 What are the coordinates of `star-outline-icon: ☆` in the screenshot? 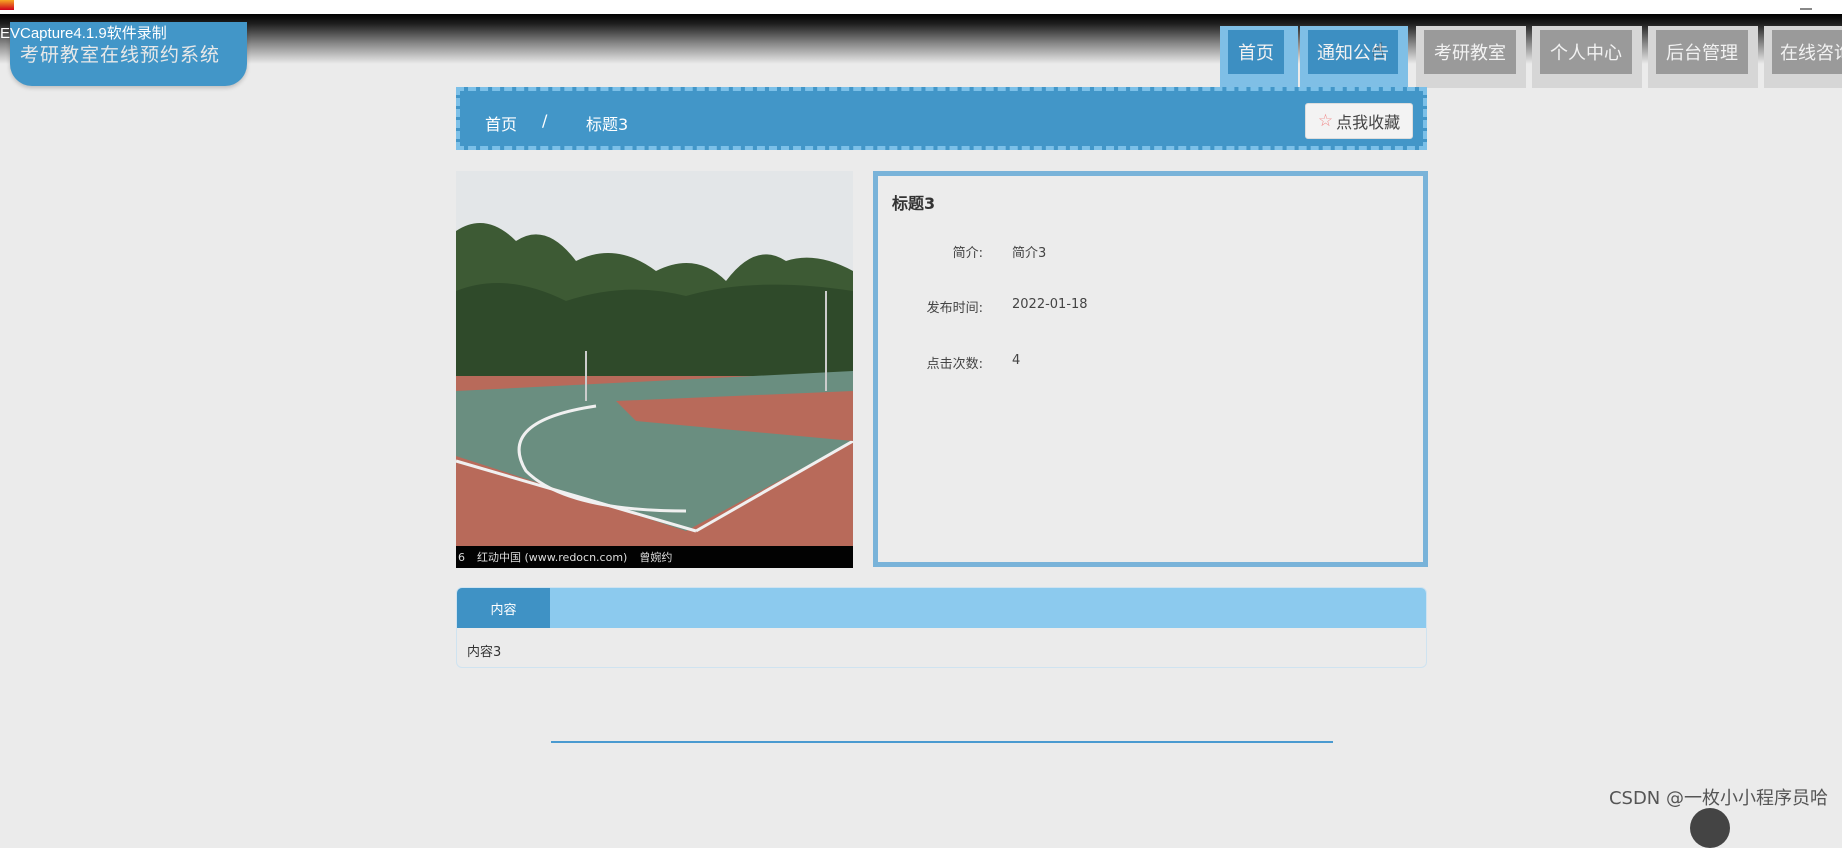 It's located at (1325, 121).